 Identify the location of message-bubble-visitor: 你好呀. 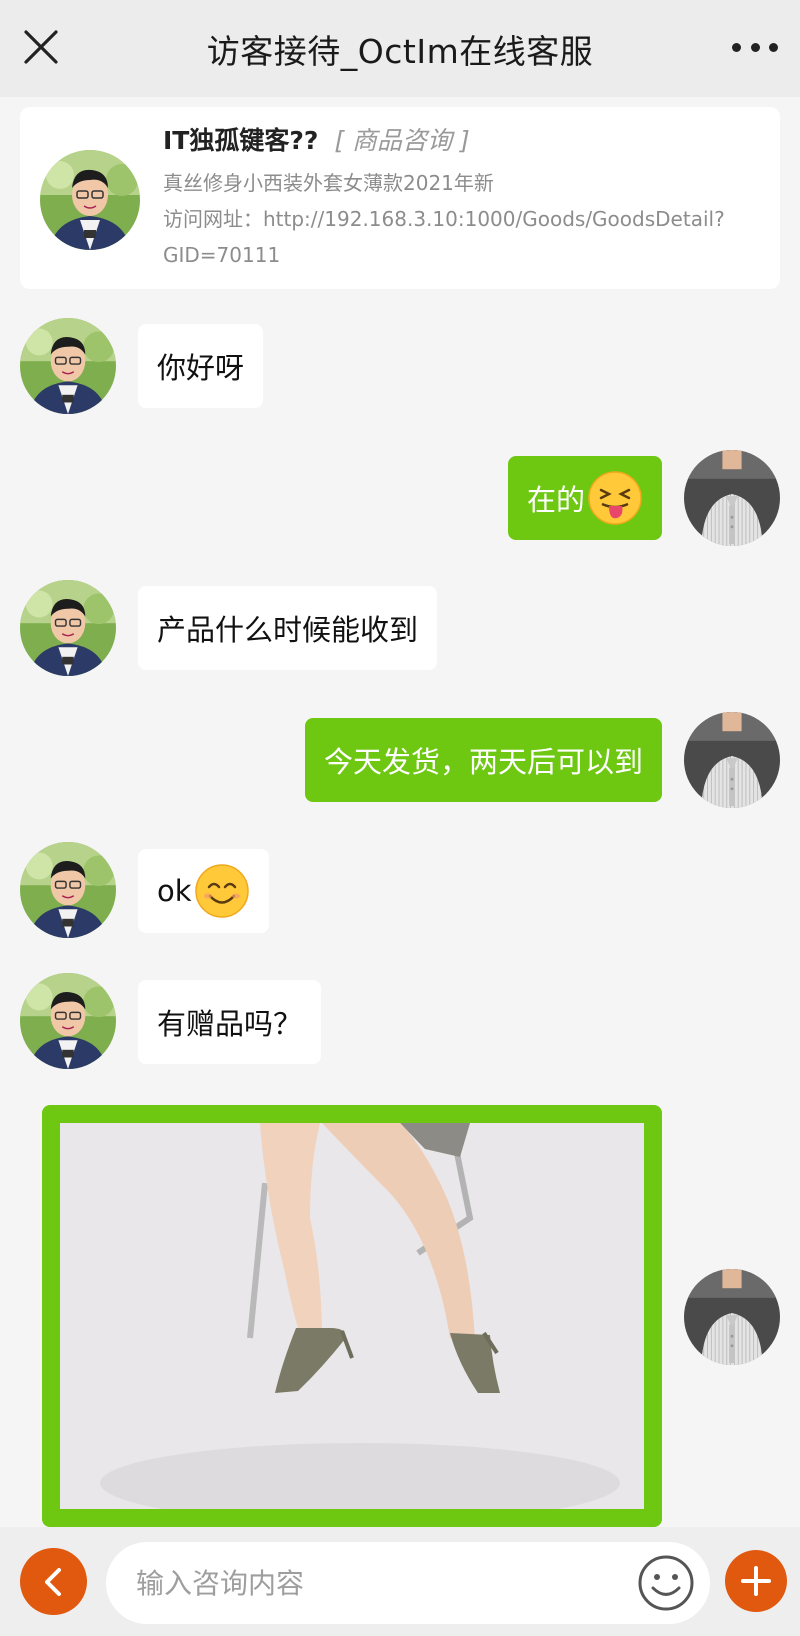
(201, 366).